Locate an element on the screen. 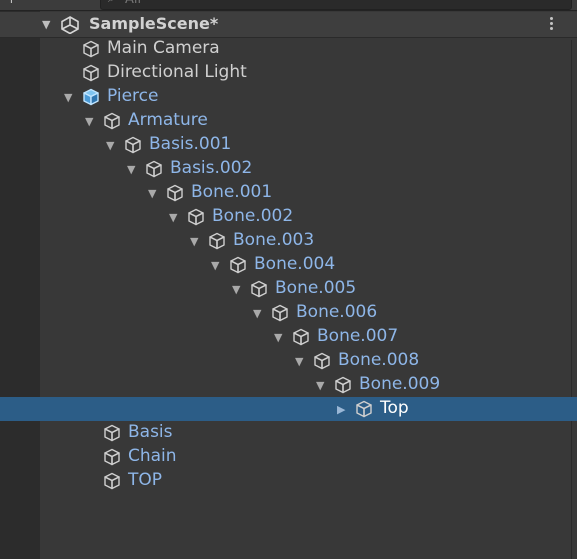  hierarchy-item-label: Bone.003 is located at coordinates (274, 240).